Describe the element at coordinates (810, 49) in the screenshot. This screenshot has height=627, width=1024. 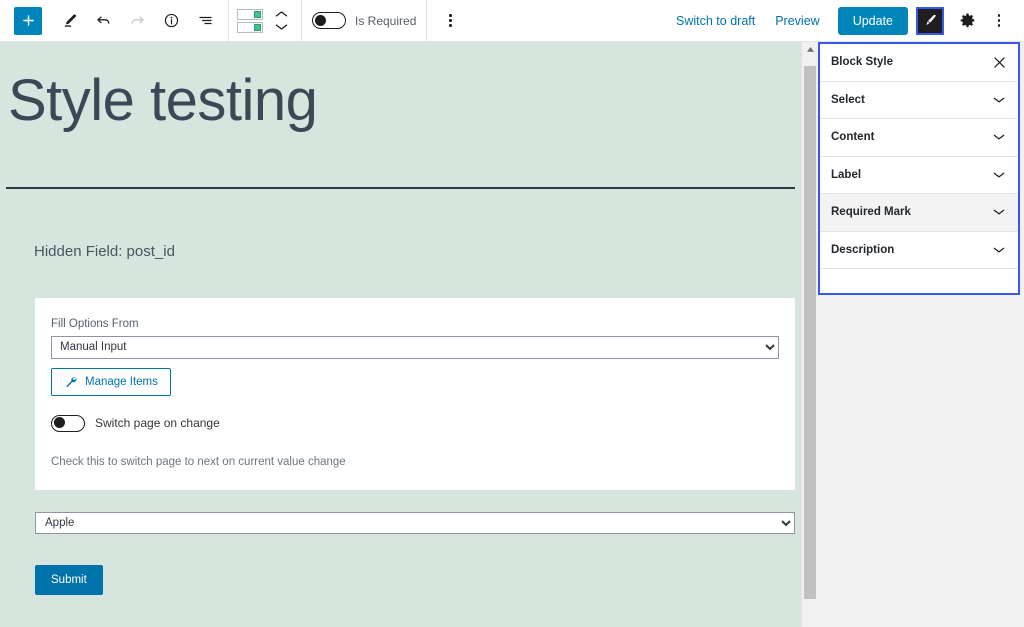
I see `scroll-up-arrow-icon` at that location.